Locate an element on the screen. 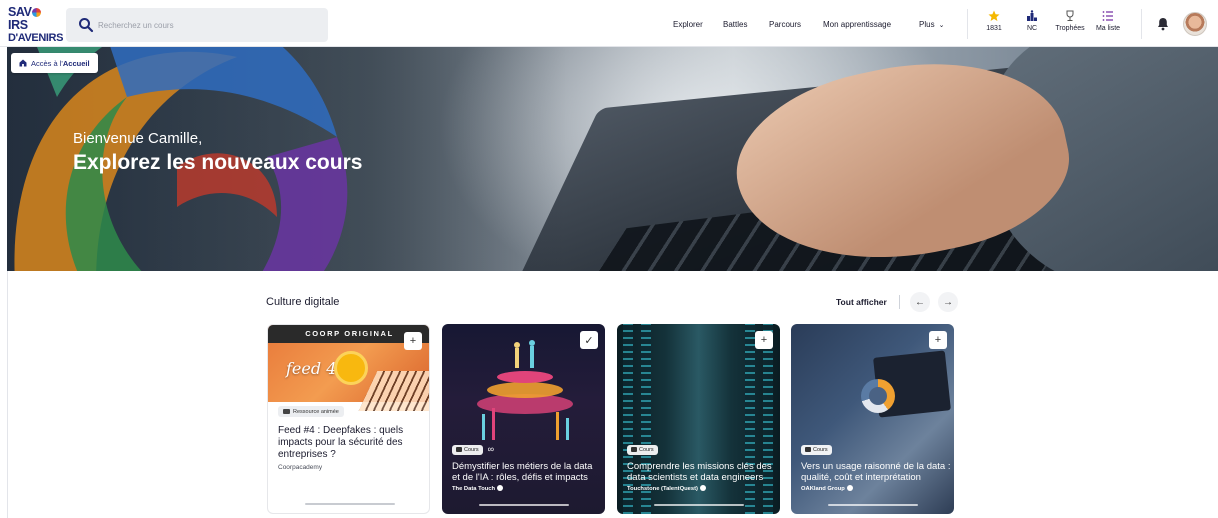  author-label: The Data Touch is located at coordinates (474, 489).